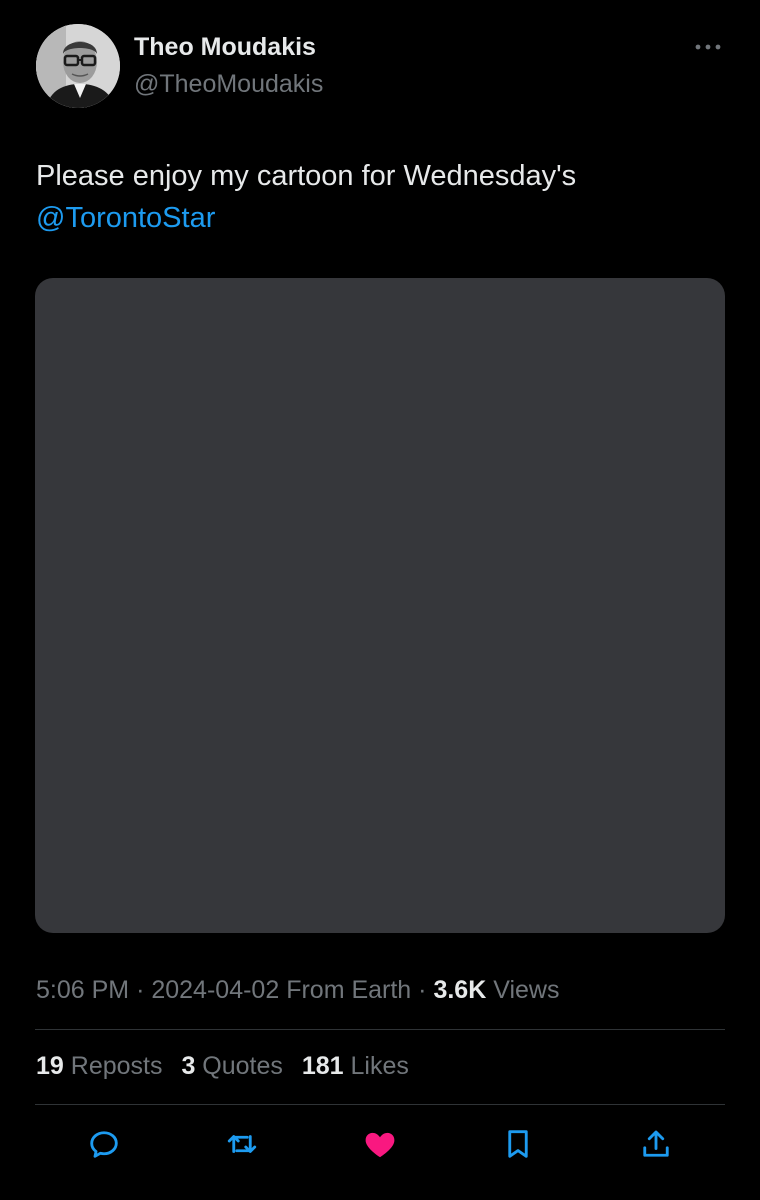  I want to click on quotes-stat: 3 Quotes, so click(231, 1066).